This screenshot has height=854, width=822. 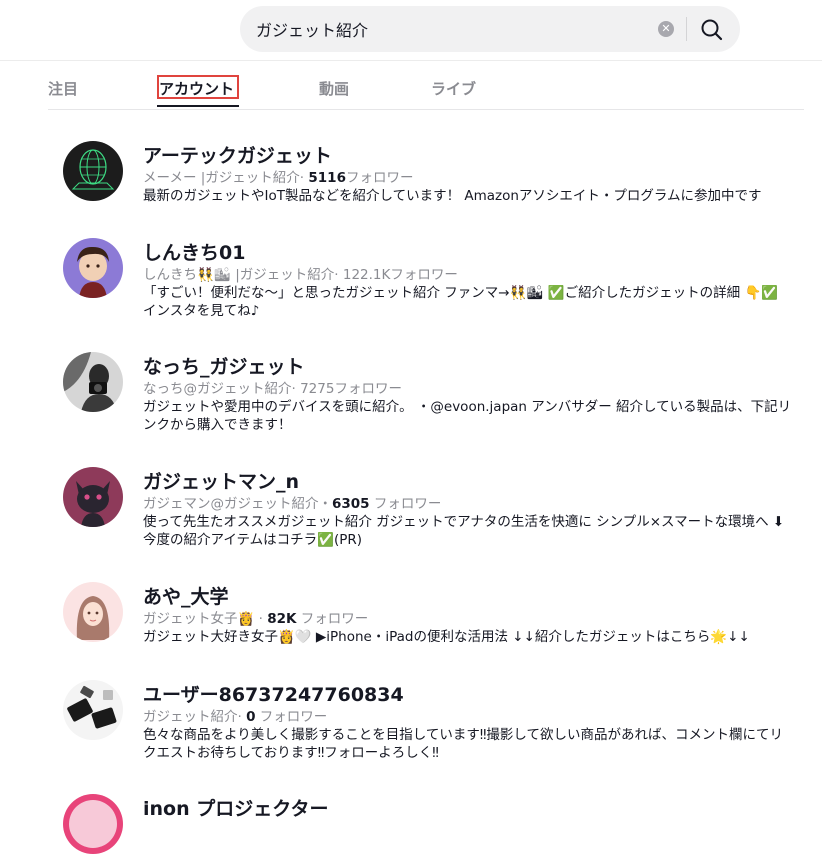 I want to click on account-nickname: しんきち👯🏙 |ガジェット紹介·, so click(x=243, y=275).